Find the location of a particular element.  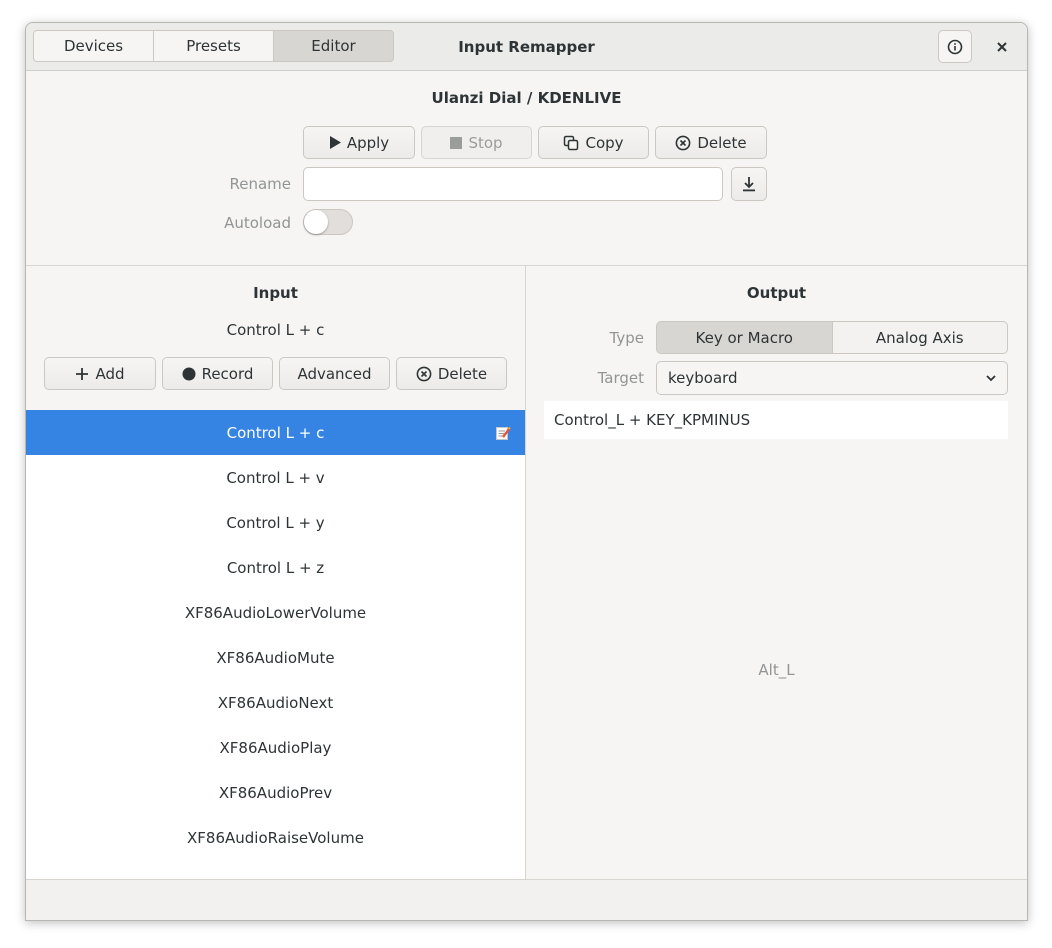

advanced-label: Advanced is located at coordinates (334, 373).